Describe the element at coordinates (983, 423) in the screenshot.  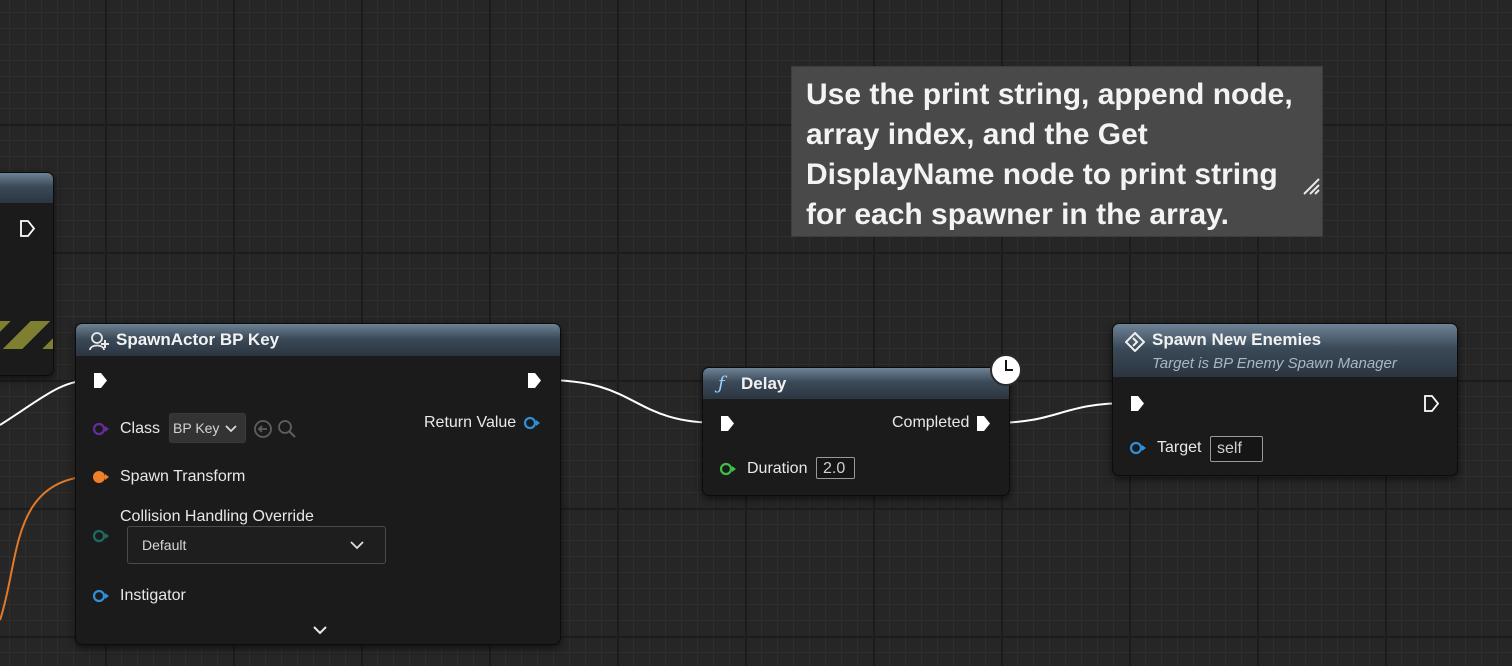
I see `completed-exec-pin` at that location.